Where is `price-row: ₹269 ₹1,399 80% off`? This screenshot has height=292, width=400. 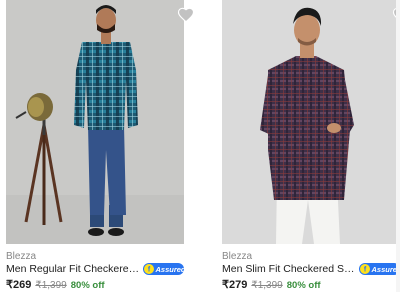 price-row: ₹269 ₹1,399 80% off is located at coordinates (55, 284).